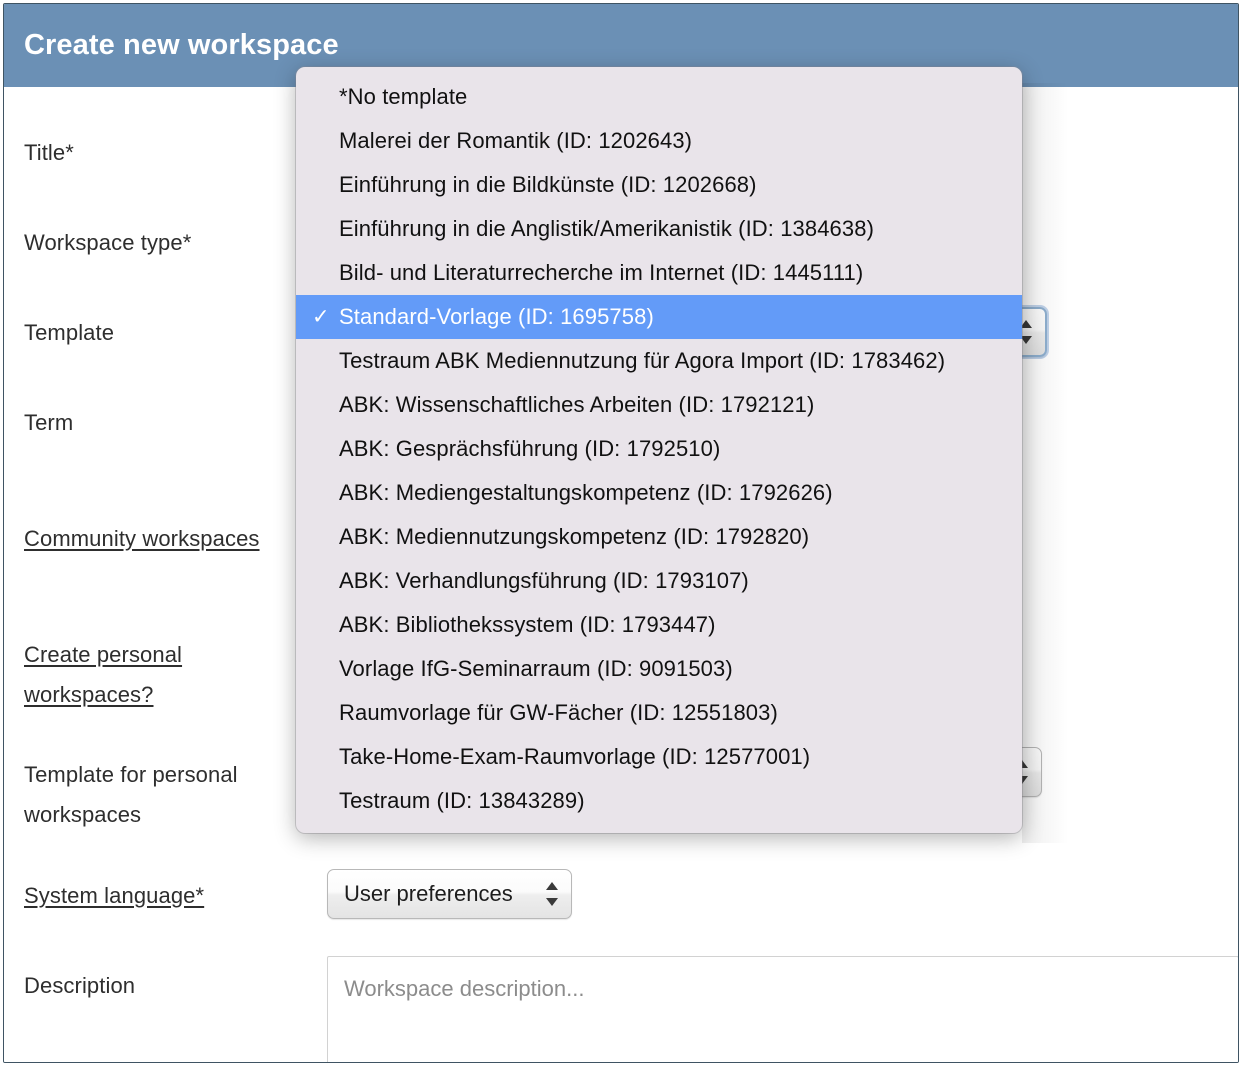  I want to click on chevron-updown-icon, so click(552, 894).